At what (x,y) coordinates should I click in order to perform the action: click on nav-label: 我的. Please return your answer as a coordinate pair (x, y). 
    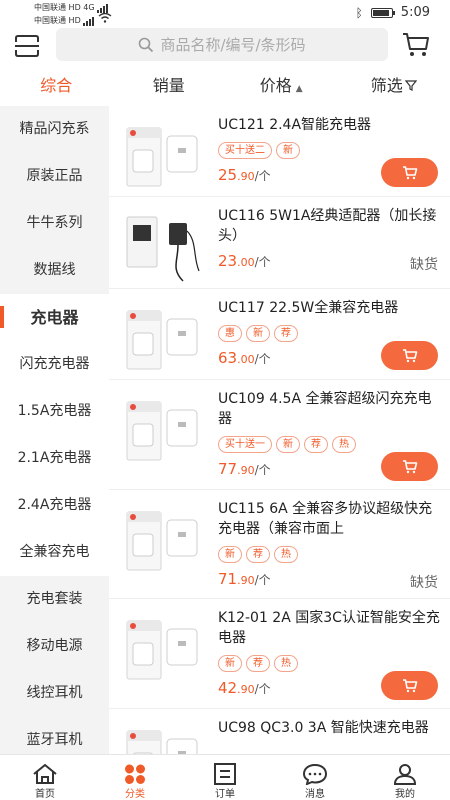
    Looking at the image, I should click on (405, 794).